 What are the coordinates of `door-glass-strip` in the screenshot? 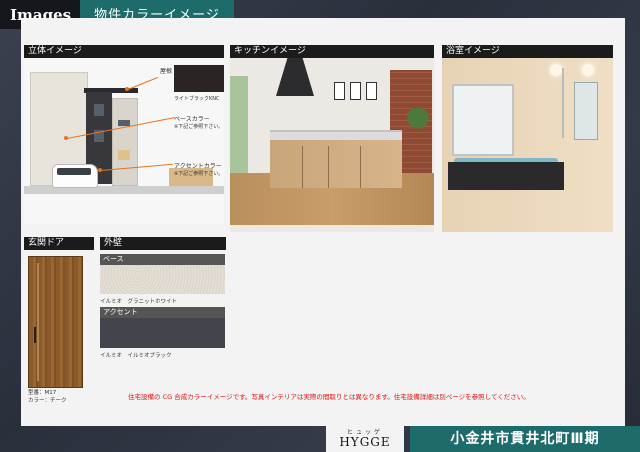 It's located at (38, 322).